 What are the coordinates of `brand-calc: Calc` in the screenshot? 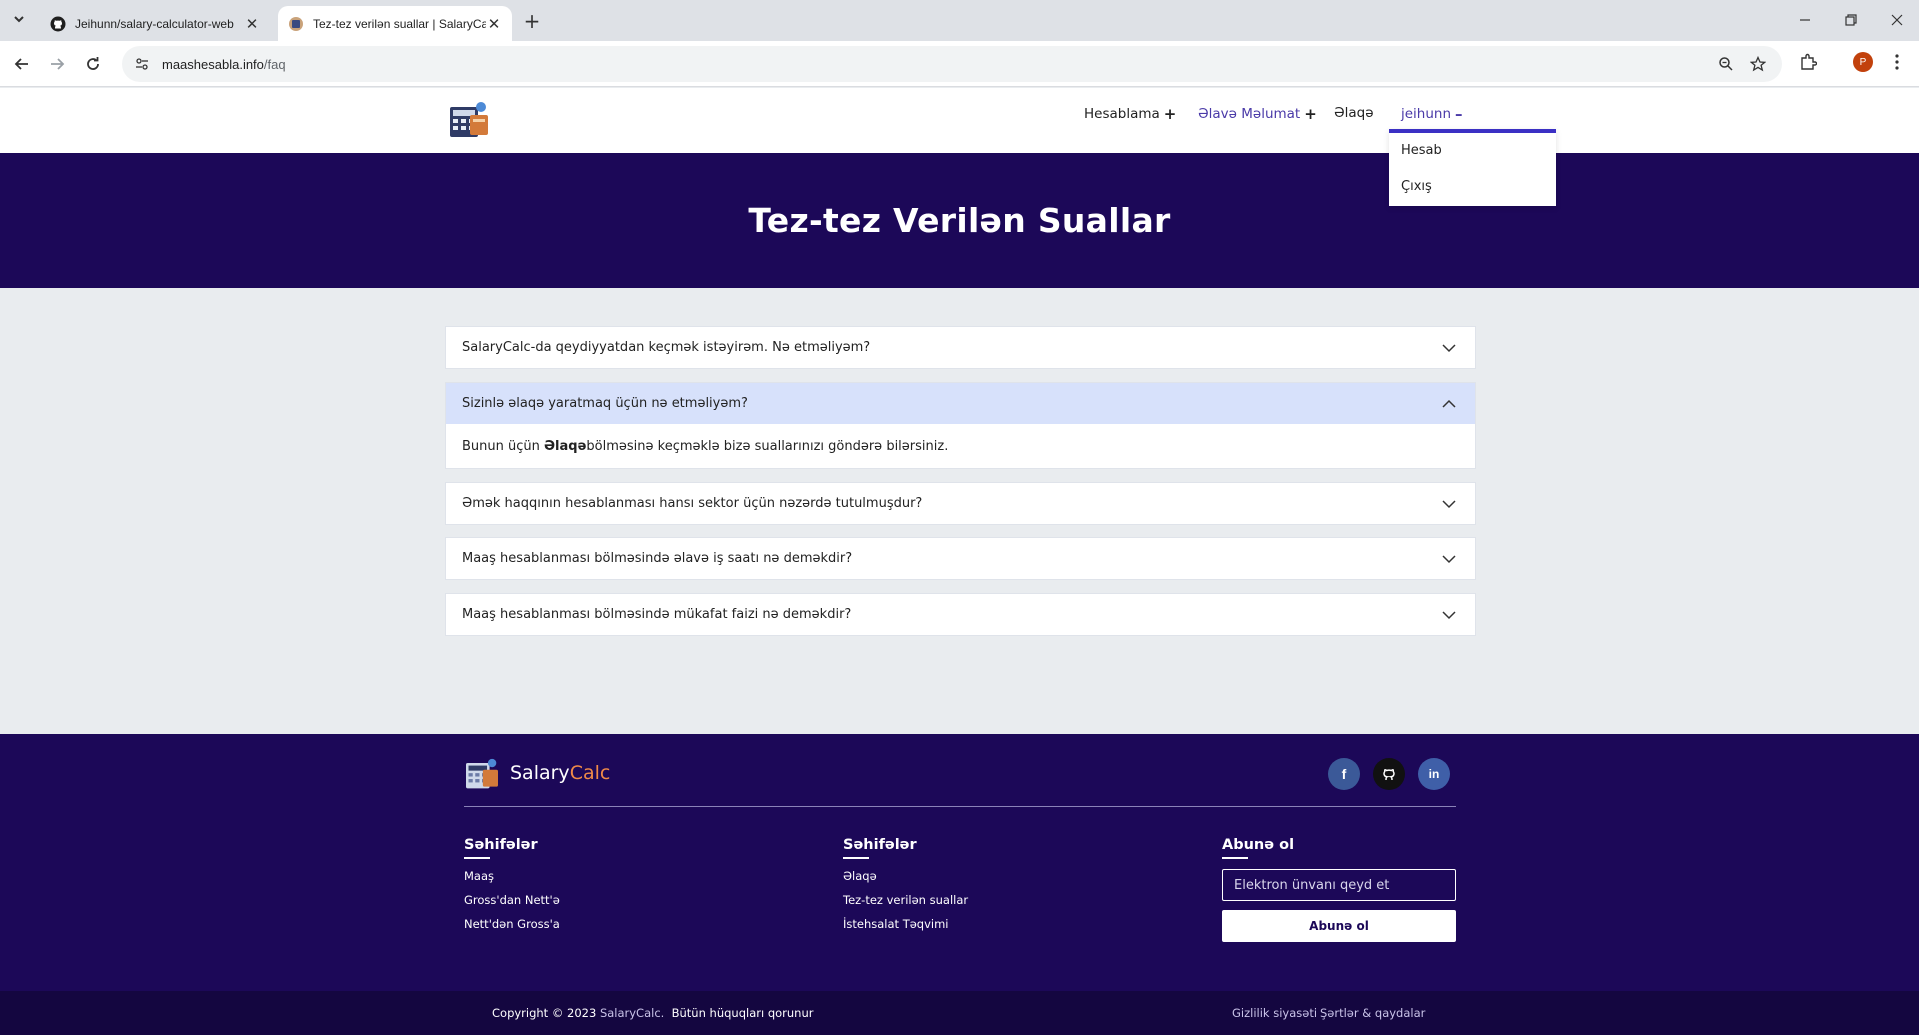 It's located at (590, 773).